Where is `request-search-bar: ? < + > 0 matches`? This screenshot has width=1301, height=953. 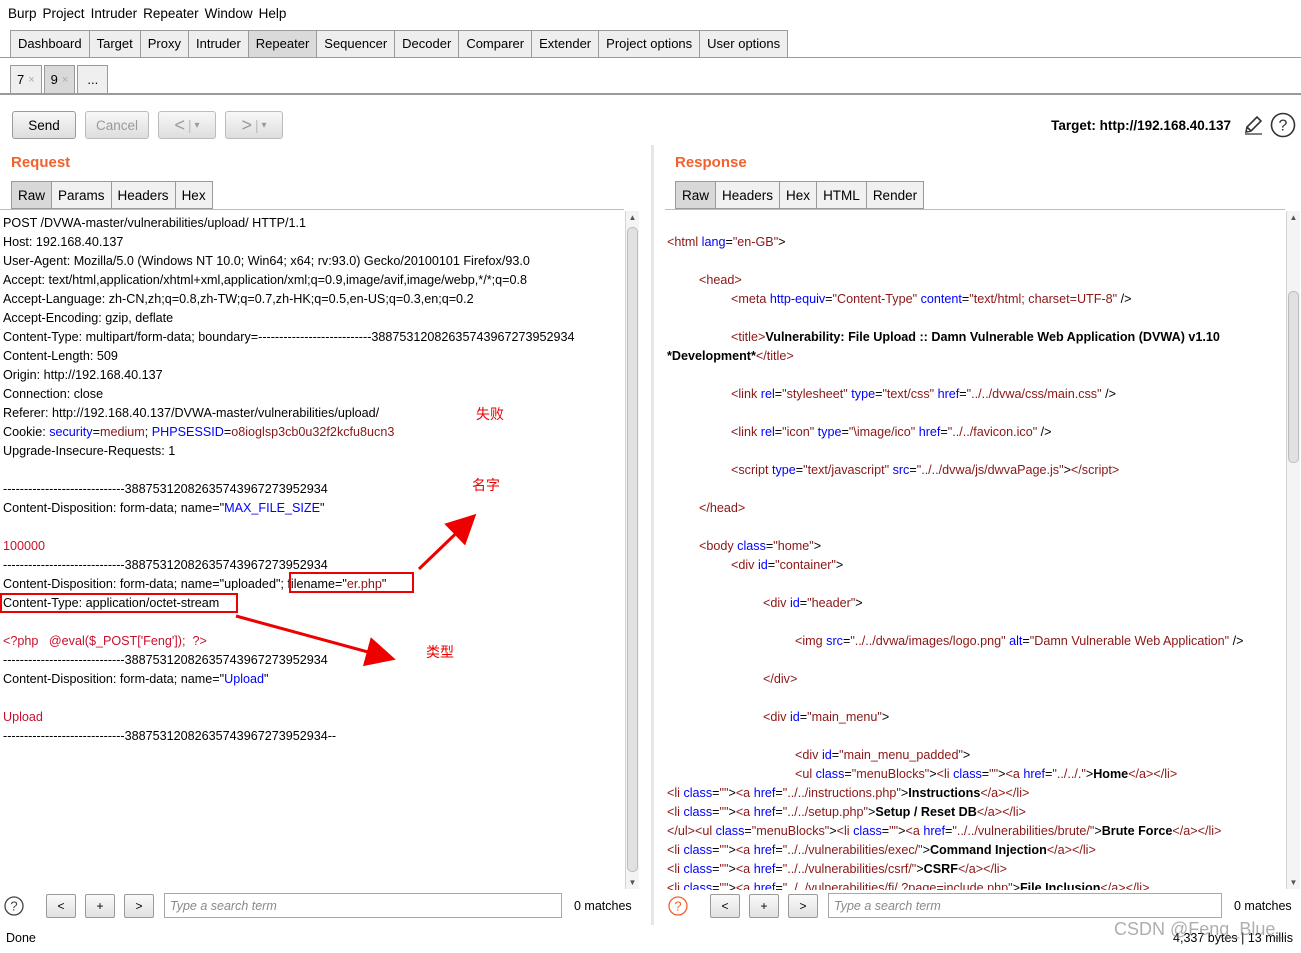
request-search-bar: ? < + > 0 matches is located at coordinates (325, 907).